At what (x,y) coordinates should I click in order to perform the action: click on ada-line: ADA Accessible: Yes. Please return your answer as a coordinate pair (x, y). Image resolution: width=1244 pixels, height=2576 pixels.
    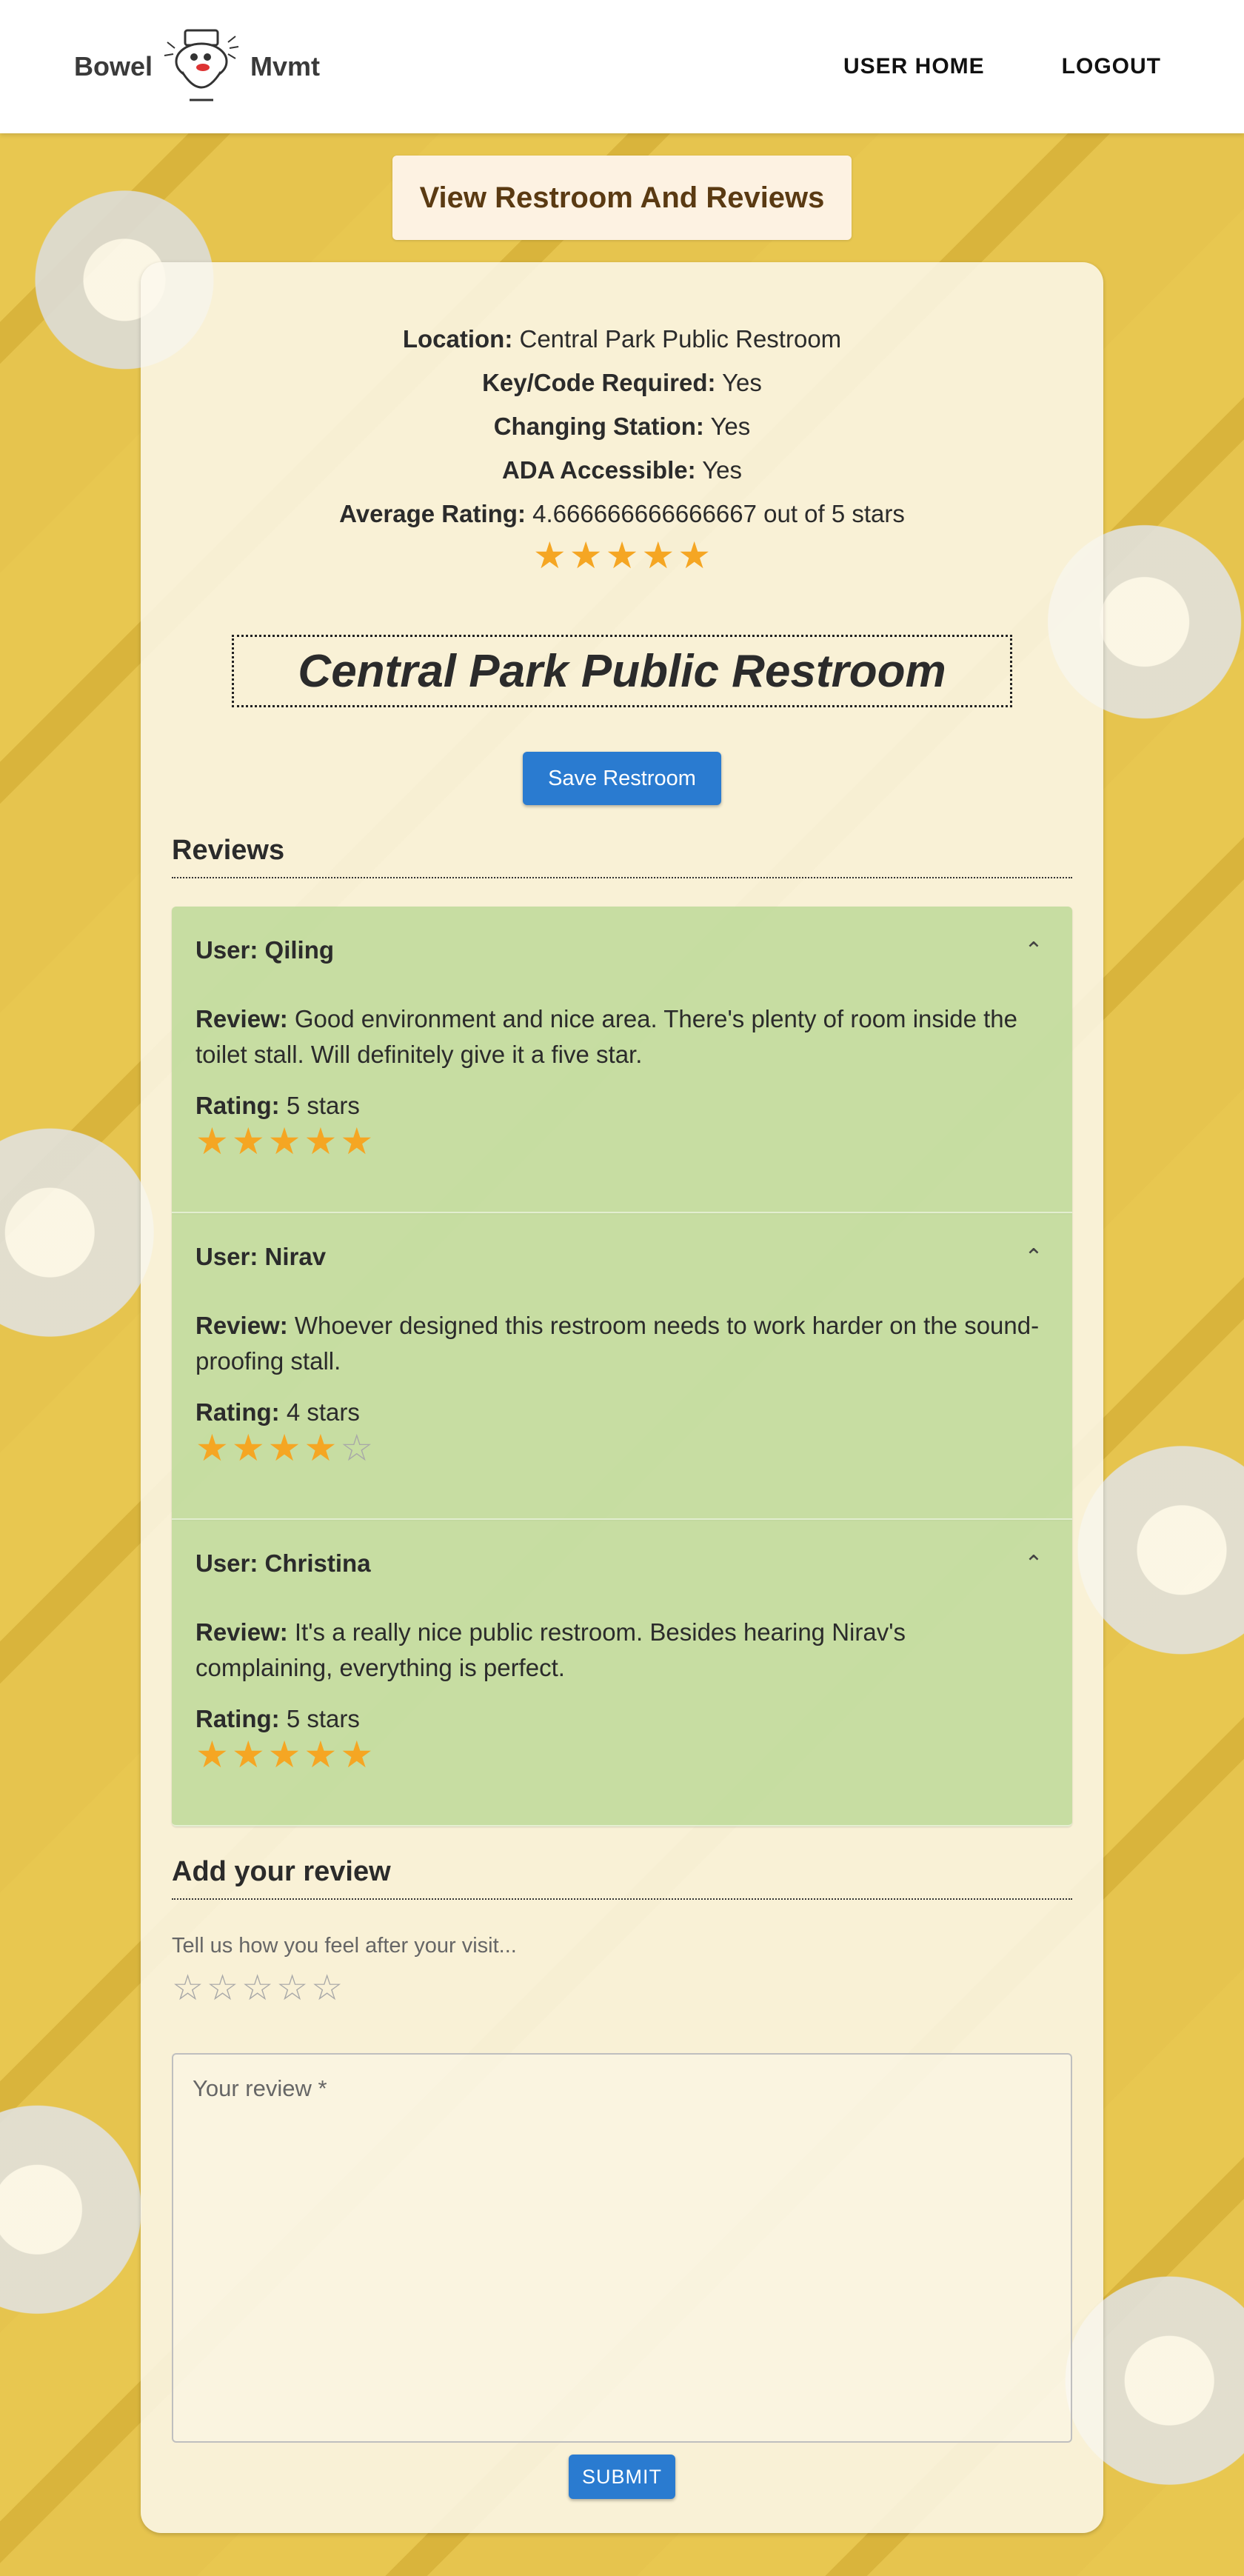
    Looking at the image, I should click on (622, 470).